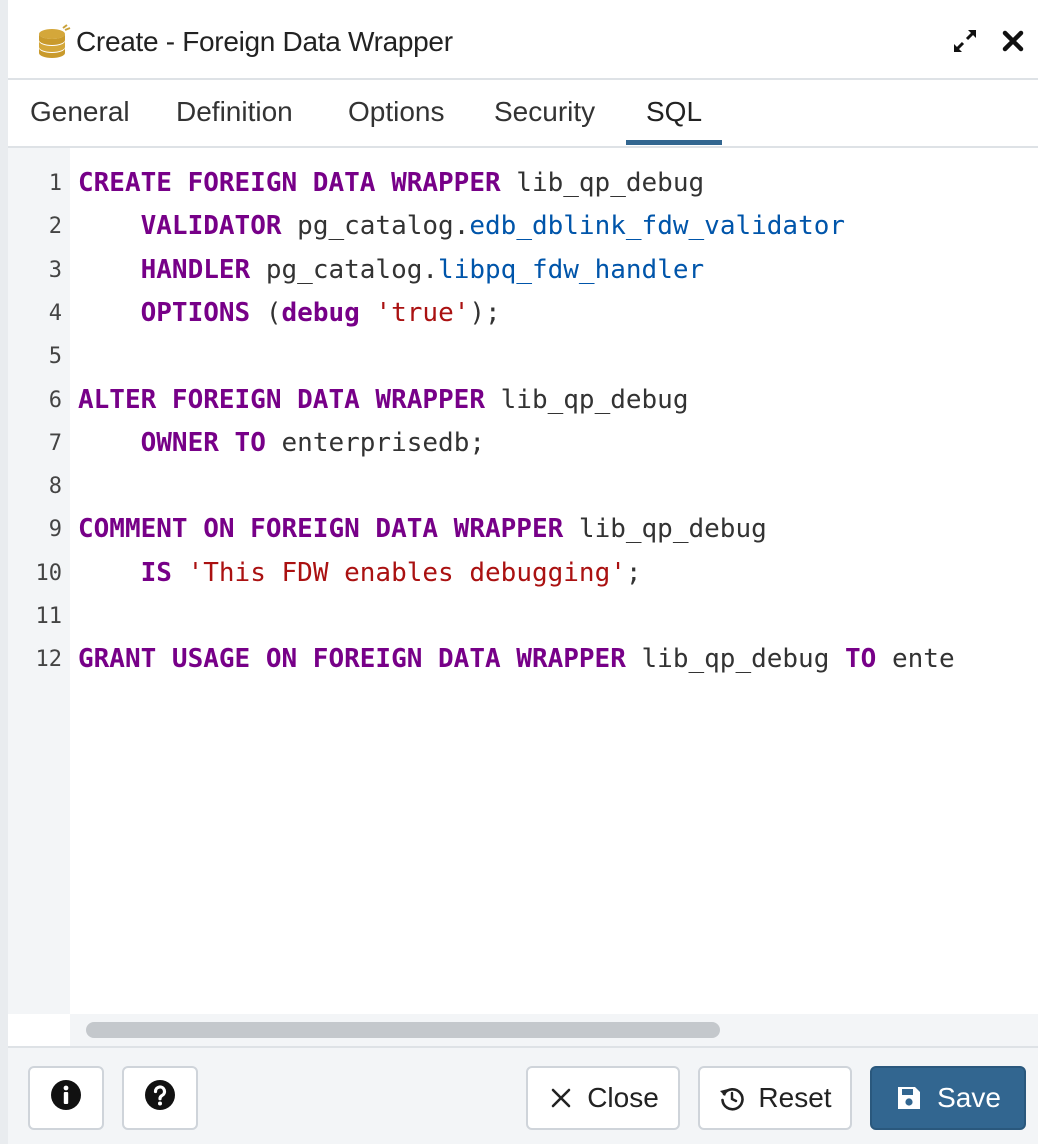 Image resolution: width=1038 pixels, height=1144 pixels. What do you see at coordinates (55, 487) in the screenshot?
I see `line-number: 8` at bounding box center [55, 487].